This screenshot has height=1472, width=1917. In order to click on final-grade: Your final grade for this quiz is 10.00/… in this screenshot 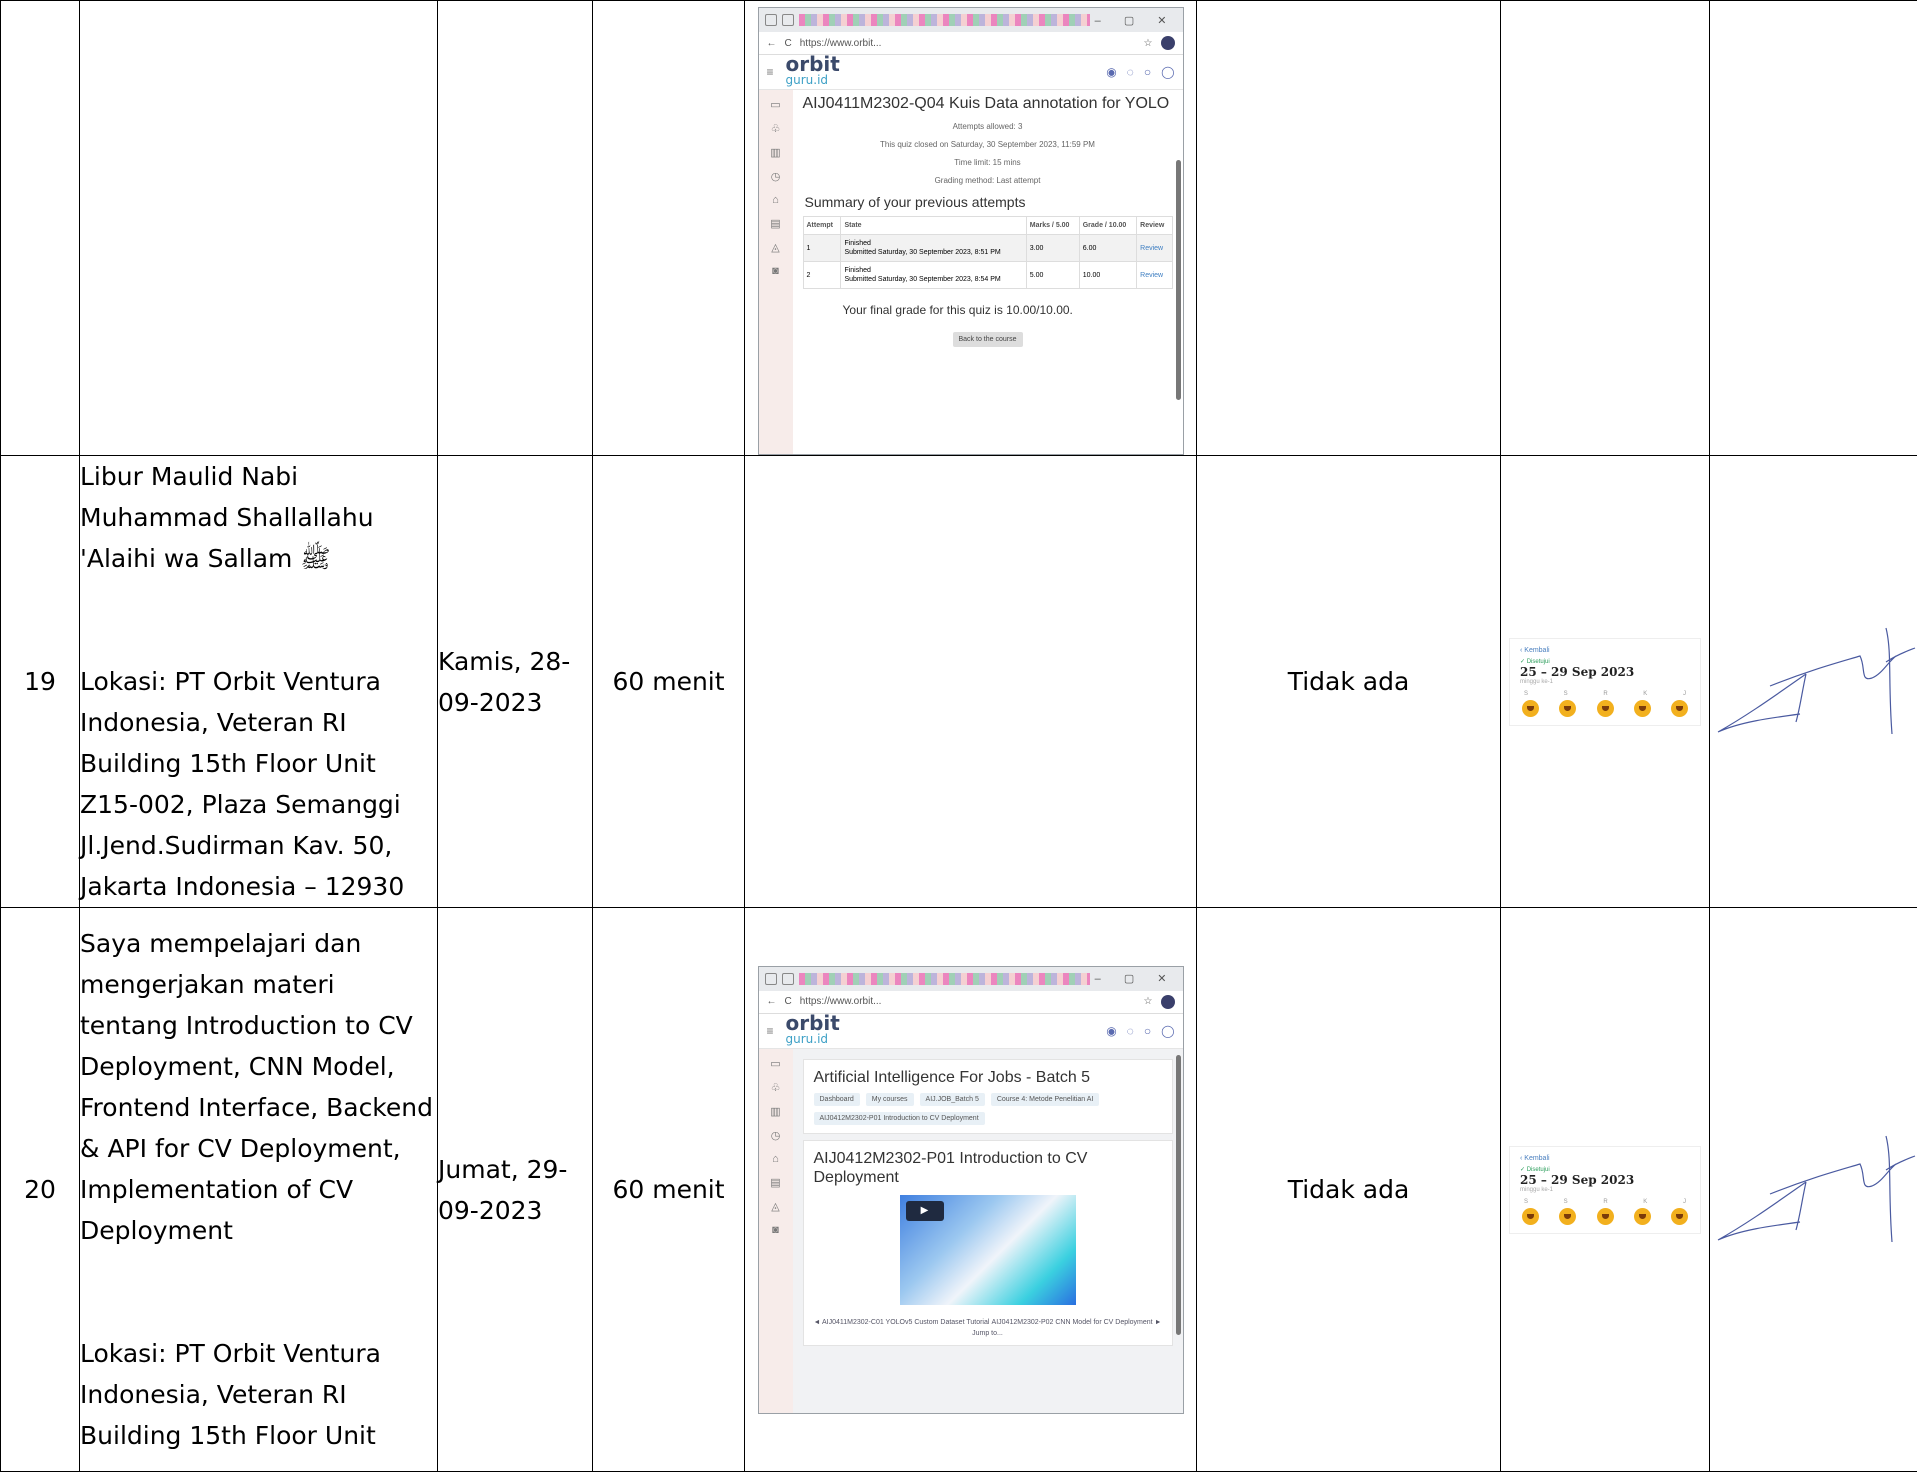, I will do `click(1008, 310)`.